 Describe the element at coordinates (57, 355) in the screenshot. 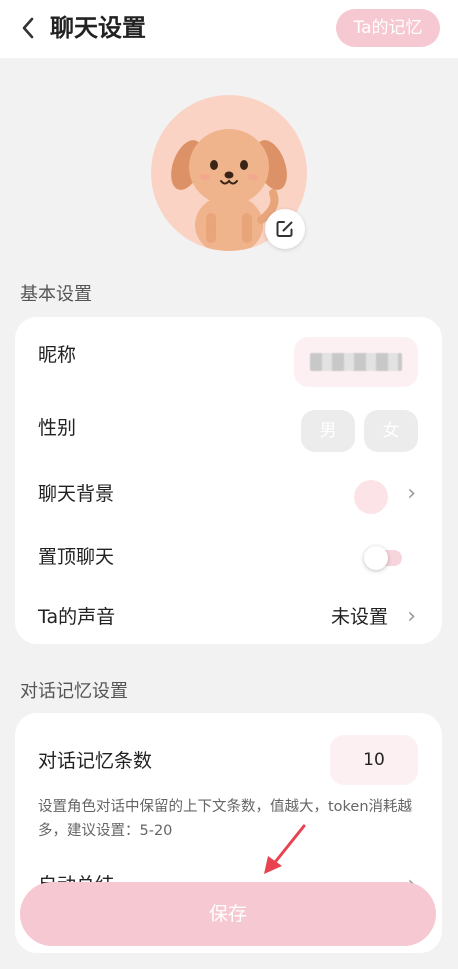

I see `nickname-label: 昵称` at that location.